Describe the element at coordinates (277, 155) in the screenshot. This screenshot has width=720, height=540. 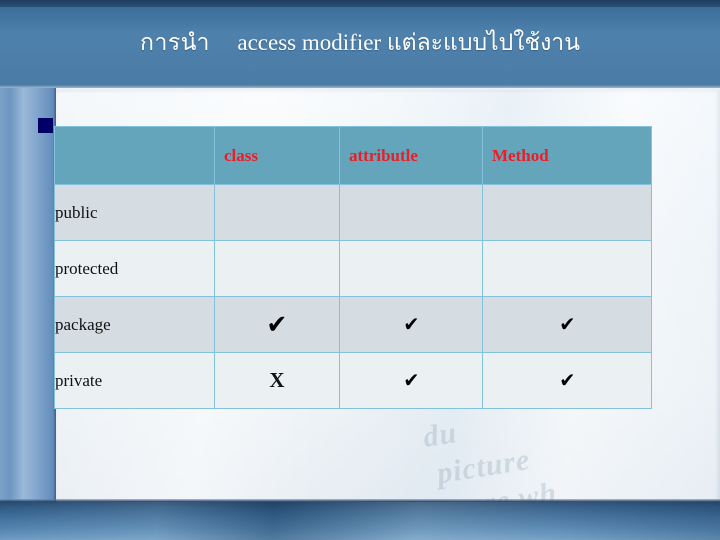
I see `table-header-class: class` at that location.